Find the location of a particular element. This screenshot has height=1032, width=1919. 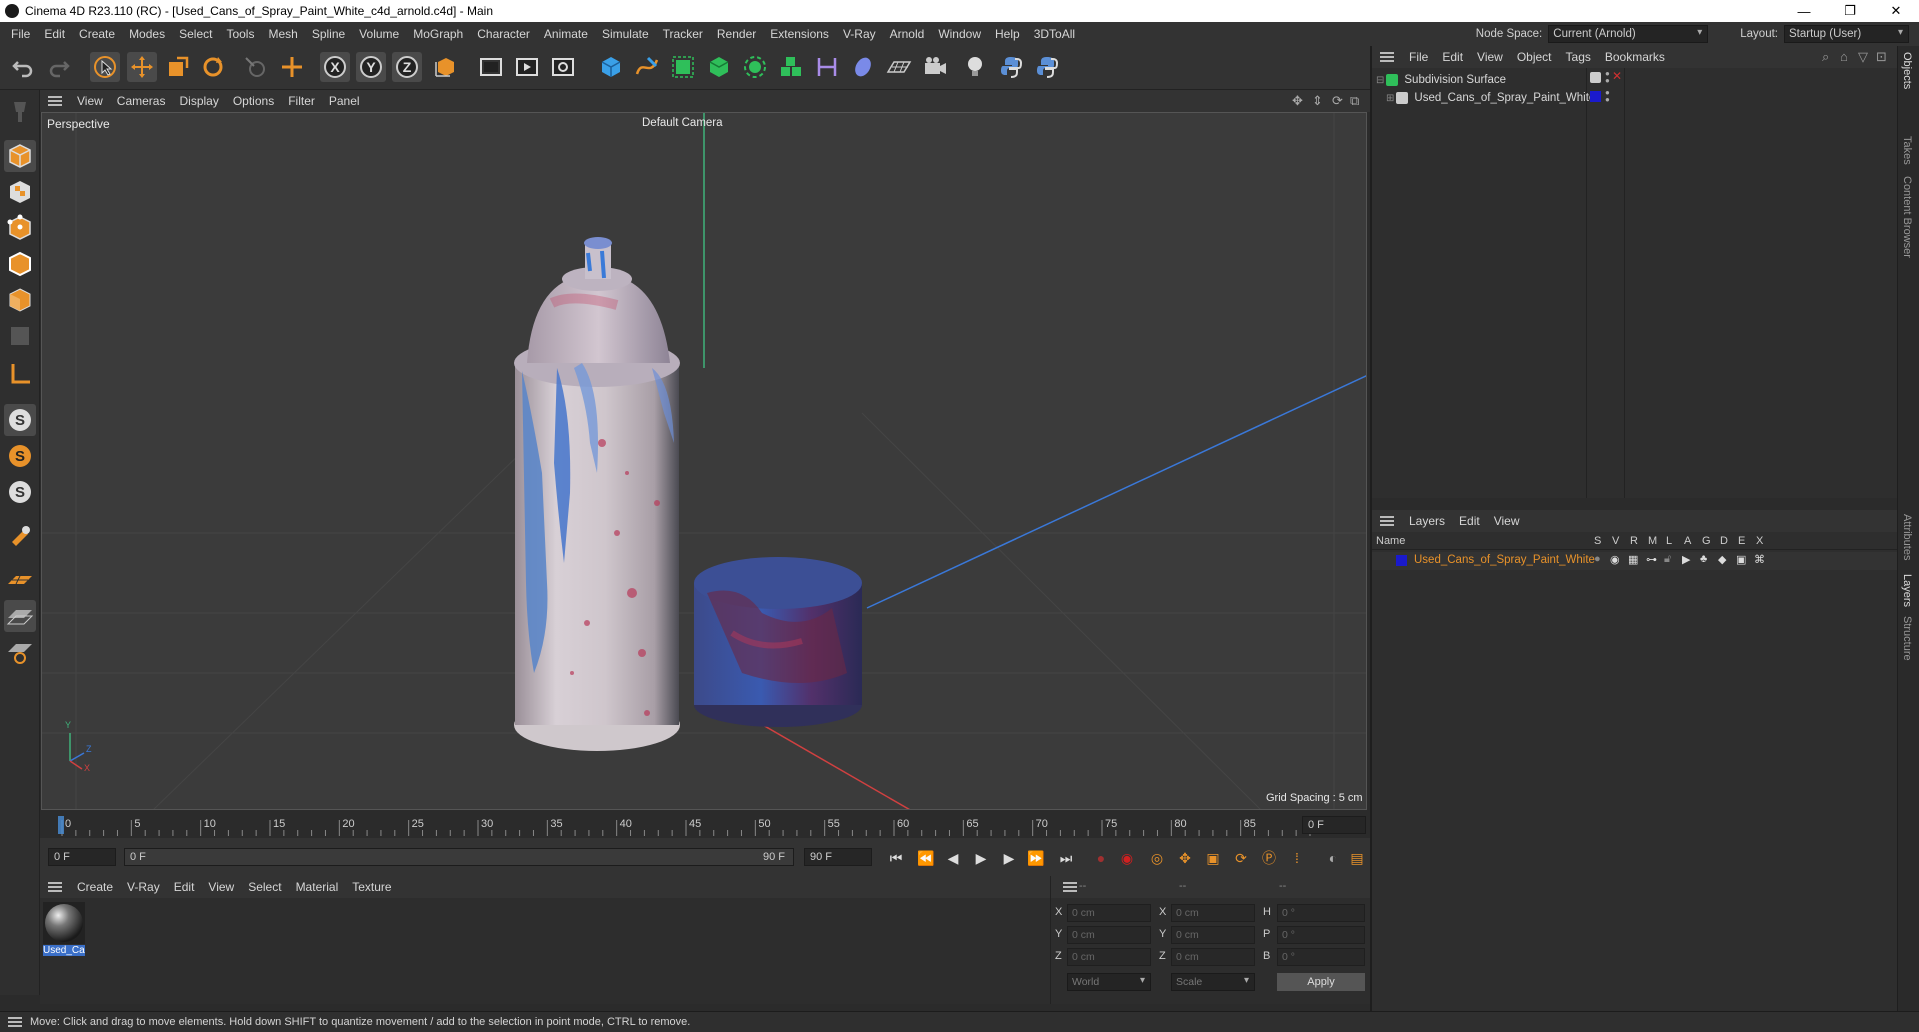

deformers-icon: ◆ is located at coordinates (1722, 559).